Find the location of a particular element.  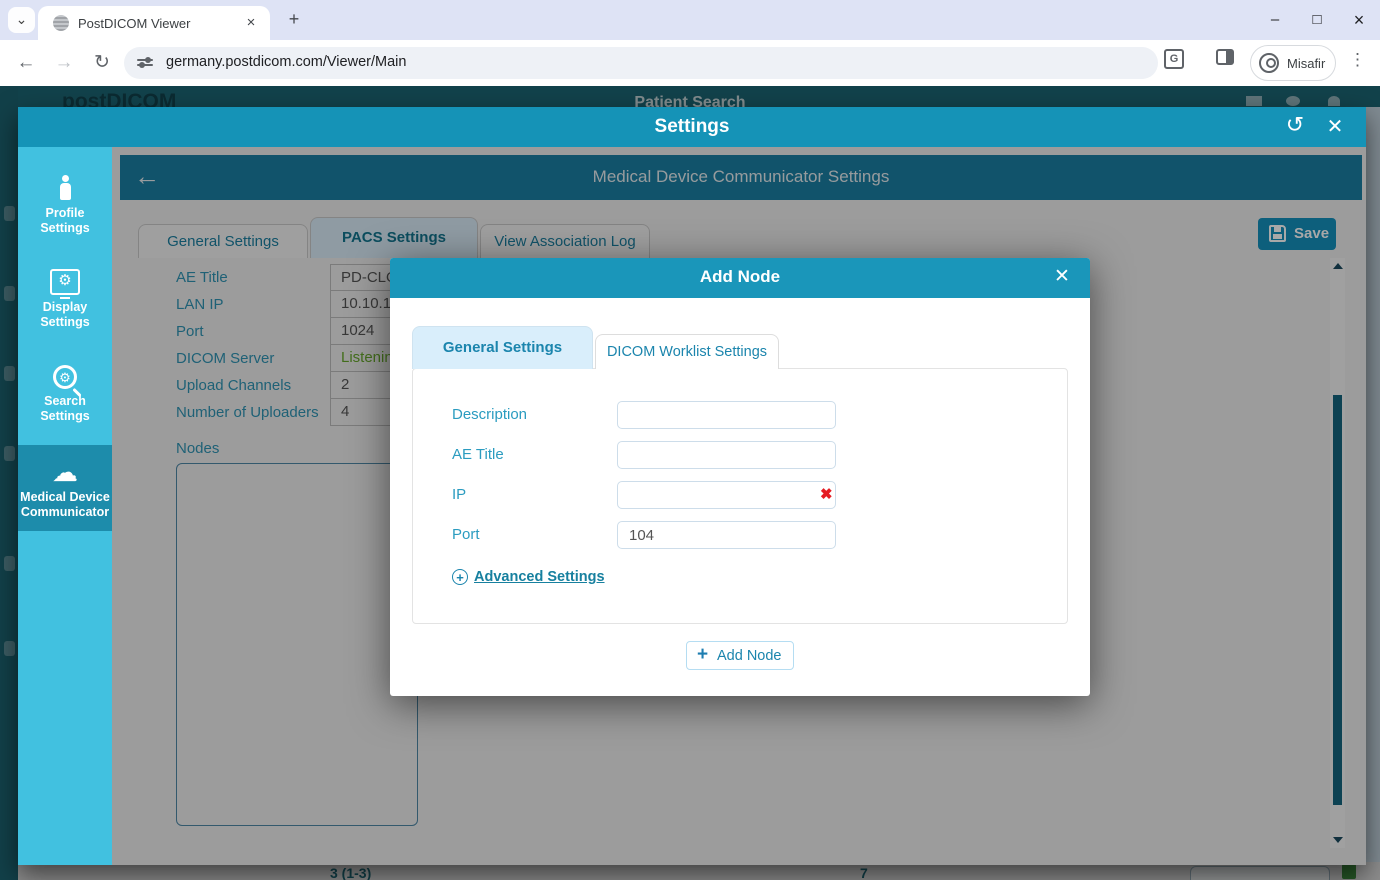

url-text: germany.postdicom.com/Viewer/Main is located at coordinates (286, 62).